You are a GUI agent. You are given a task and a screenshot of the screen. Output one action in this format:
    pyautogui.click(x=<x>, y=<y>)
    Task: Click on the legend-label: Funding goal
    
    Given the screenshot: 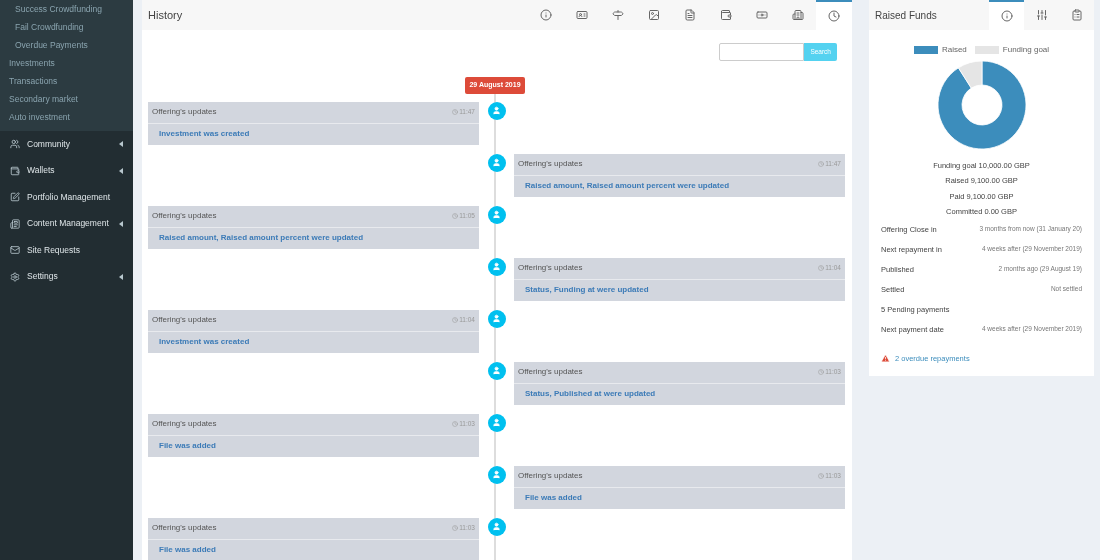 What is the action you would take?
    pyautogui.click(x=1026, y=50)
    